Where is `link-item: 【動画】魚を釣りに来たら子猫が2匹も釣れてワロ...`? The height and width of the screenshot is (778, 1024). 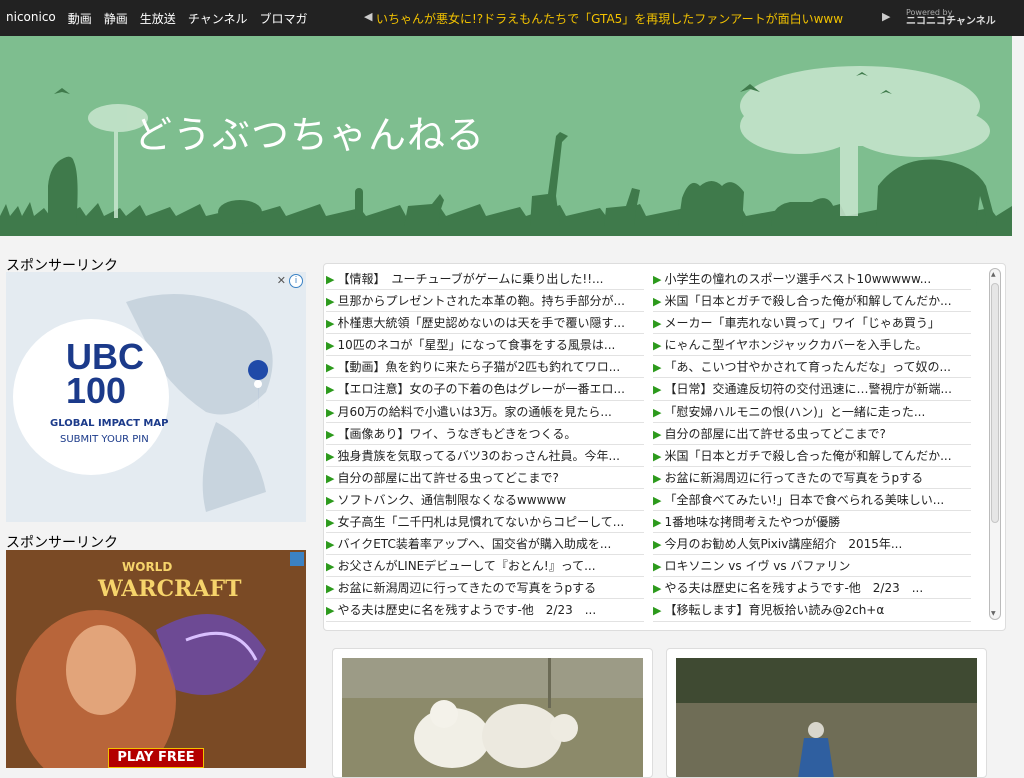 link-item: 【動画】魚を釣りに来たら子猫が2匹も釣れてワロ... is located at coordinates (485, 367).